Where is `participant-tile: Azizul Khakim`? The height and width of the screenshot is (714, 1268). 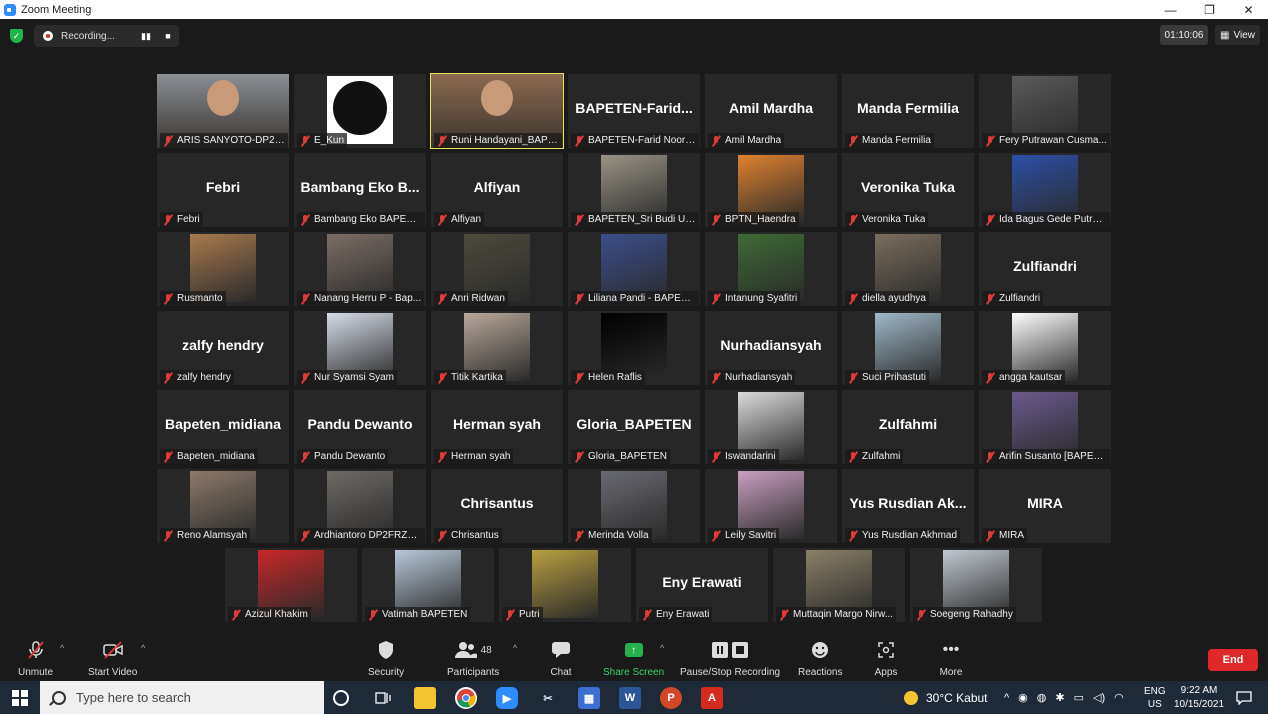
participant-tile: Azizul Khakim is located at coordinates (291, 585).